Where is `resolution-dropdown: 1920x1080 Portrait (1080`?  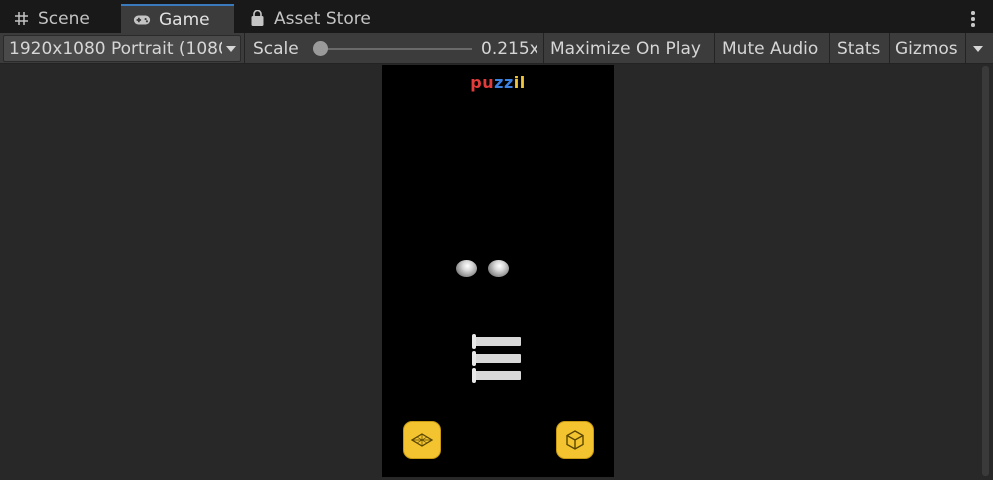 resolution-dropdown: 1920x1080 Portrait (1080 is located at coordinates (122, 48).